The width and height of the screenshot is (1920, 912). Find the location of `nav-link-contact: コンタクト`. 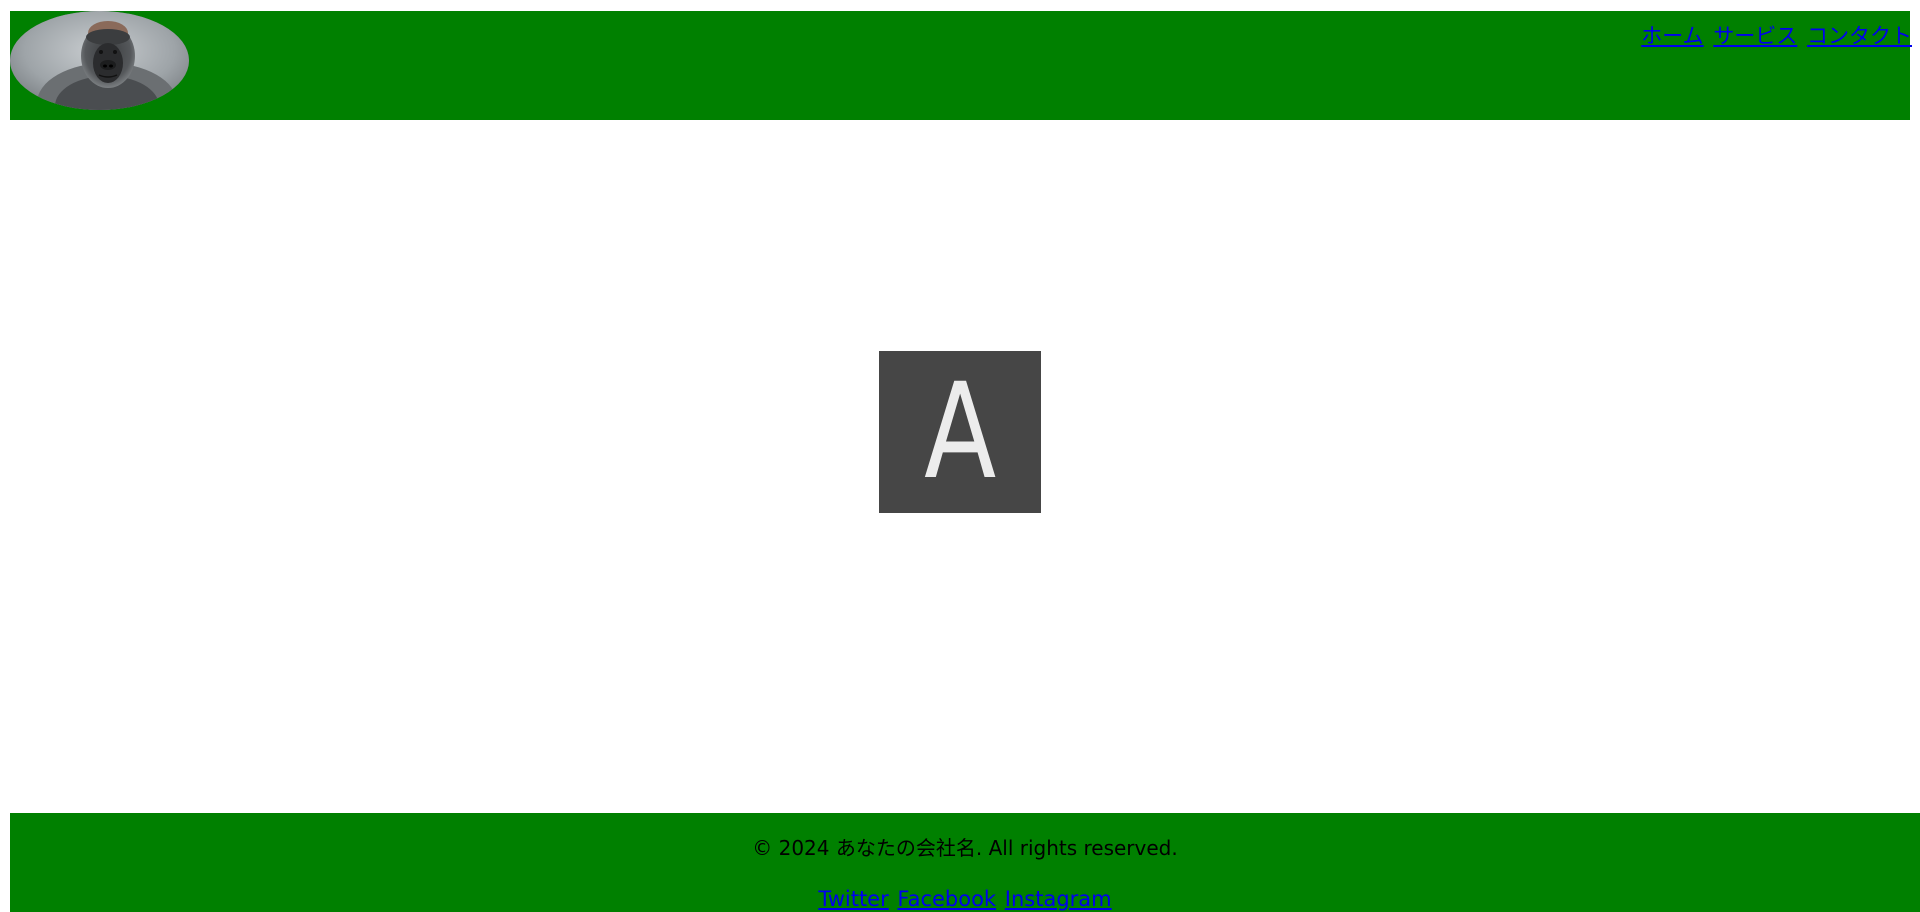

nav-link-contact: コンタクト is located at coordinates (1859, 36).